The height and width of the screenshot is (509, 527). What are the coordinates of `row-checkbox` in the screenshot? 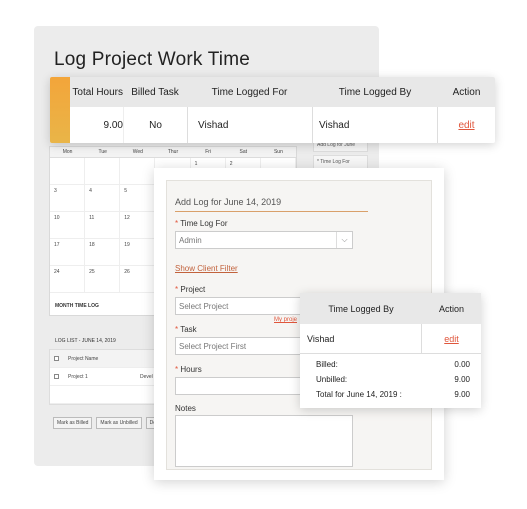 It's located at (56, 376).